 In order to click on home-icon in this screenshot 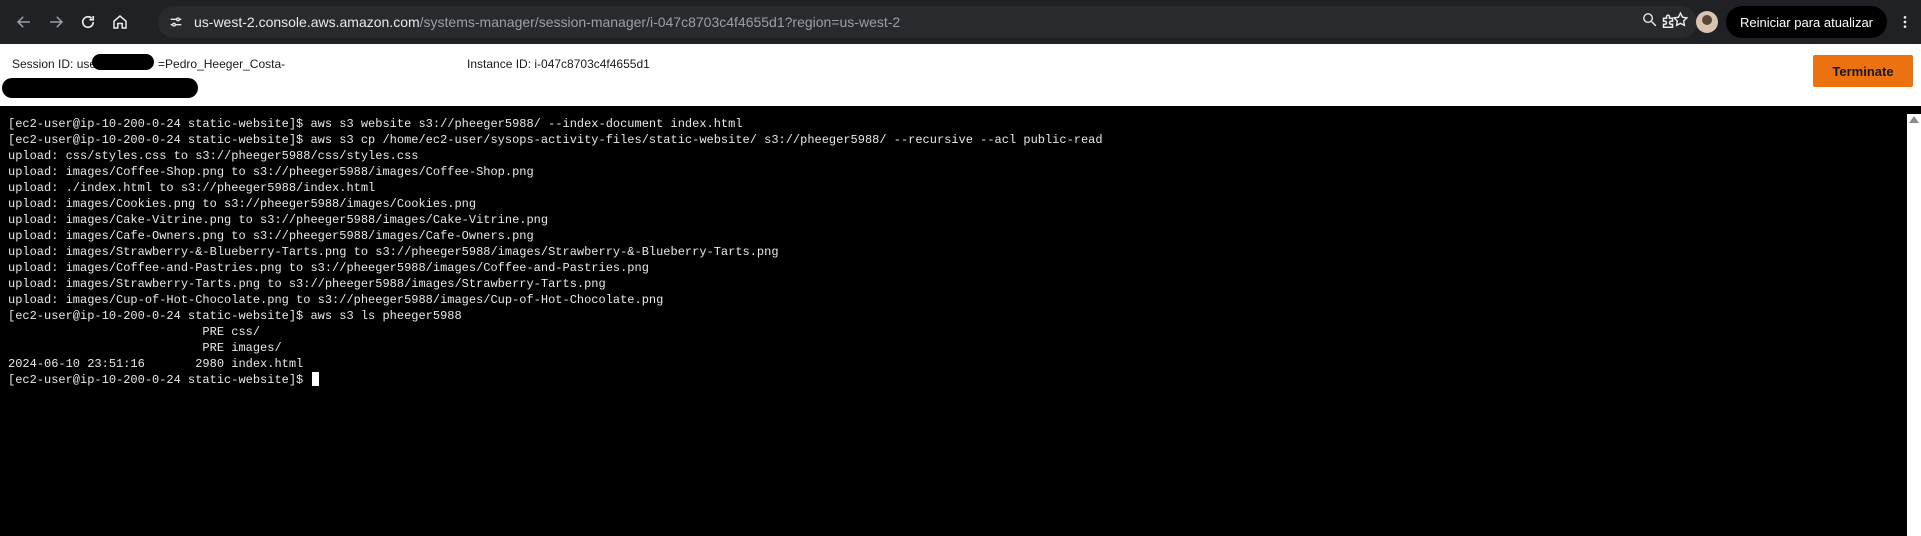, I will do `click(120, 22)`.